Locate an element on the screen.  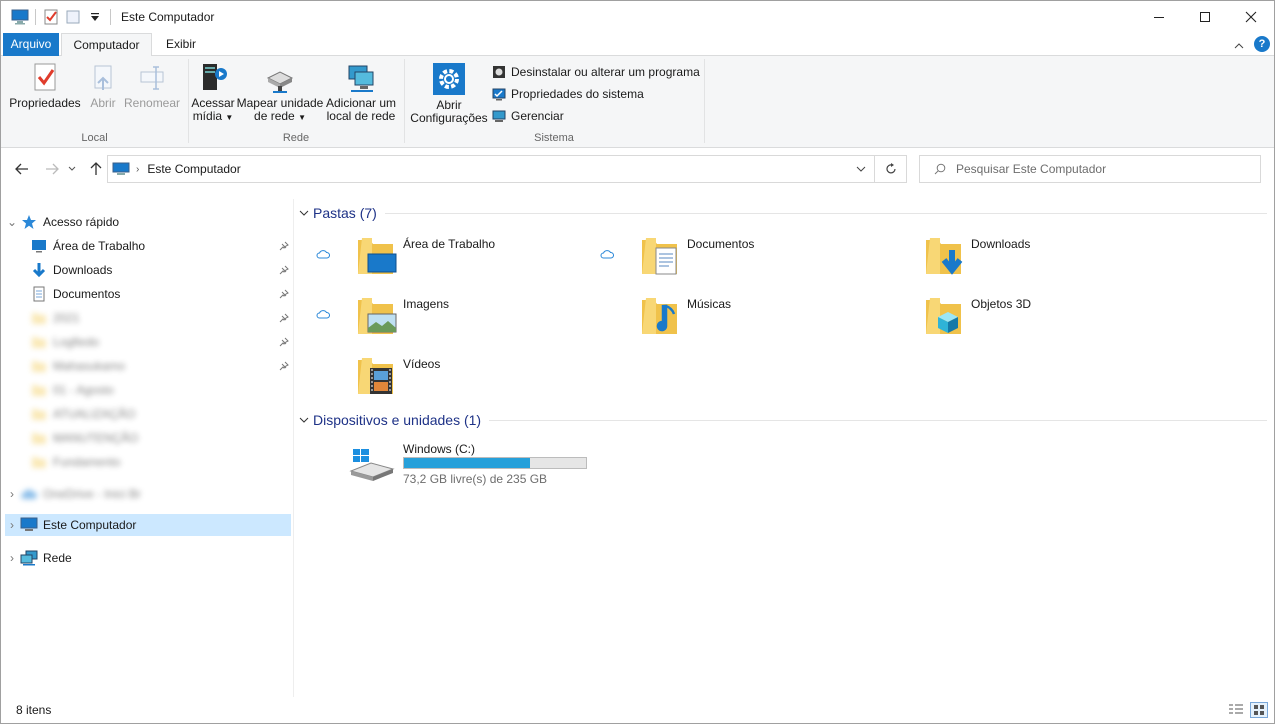
folder-name: Área de Trabalho is located at coordinates (449, 244).